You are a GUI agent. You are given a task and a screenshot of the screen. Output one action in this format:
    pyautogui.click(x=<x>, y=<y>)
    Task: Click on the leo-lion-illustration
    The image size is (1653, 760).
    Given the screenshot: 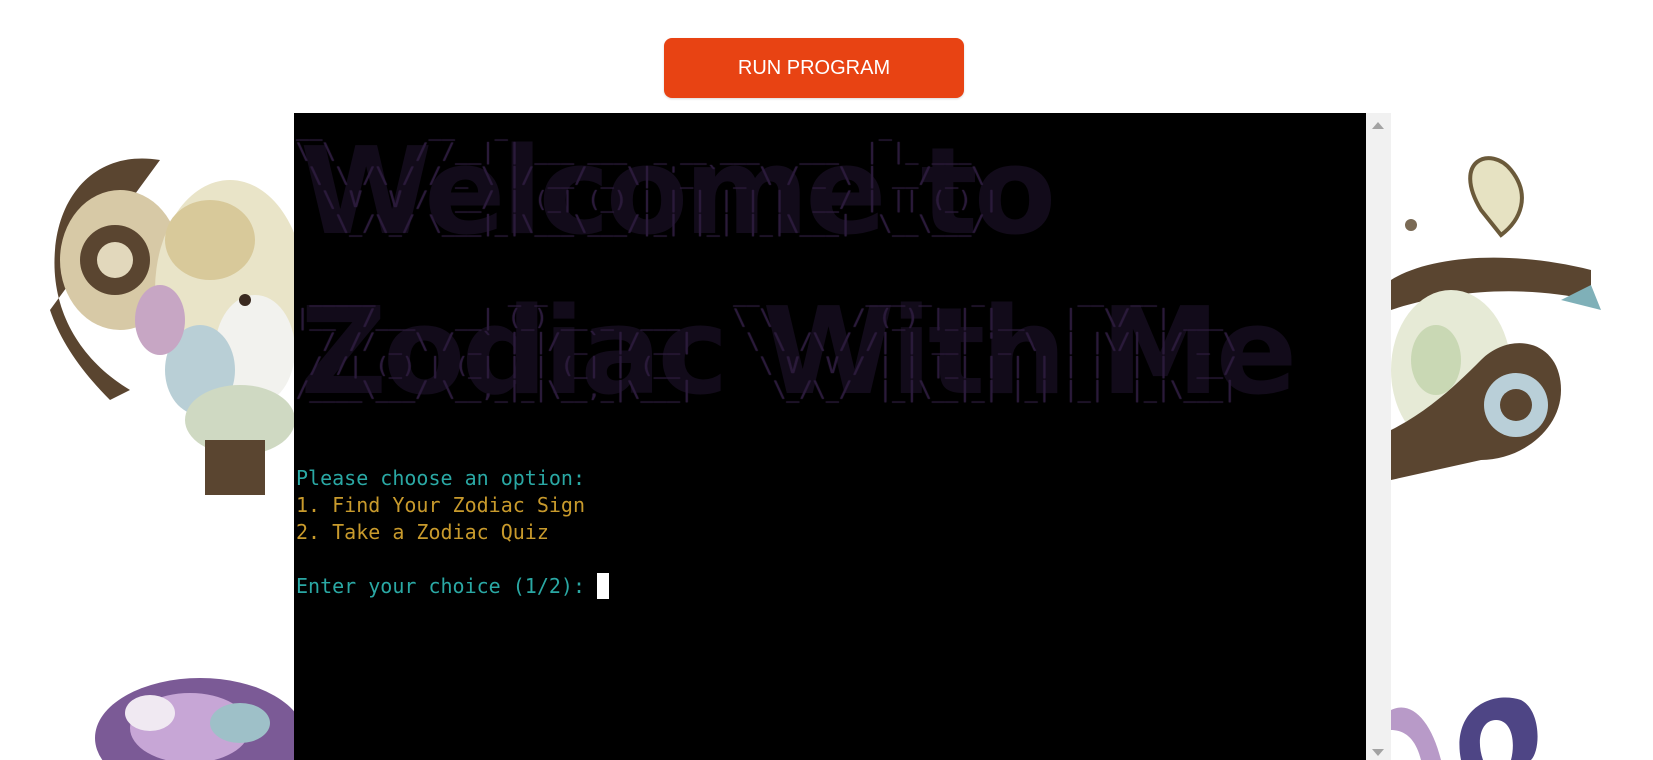 What is the action you would take?
    pyautogui.click(x=197, y=719)
    